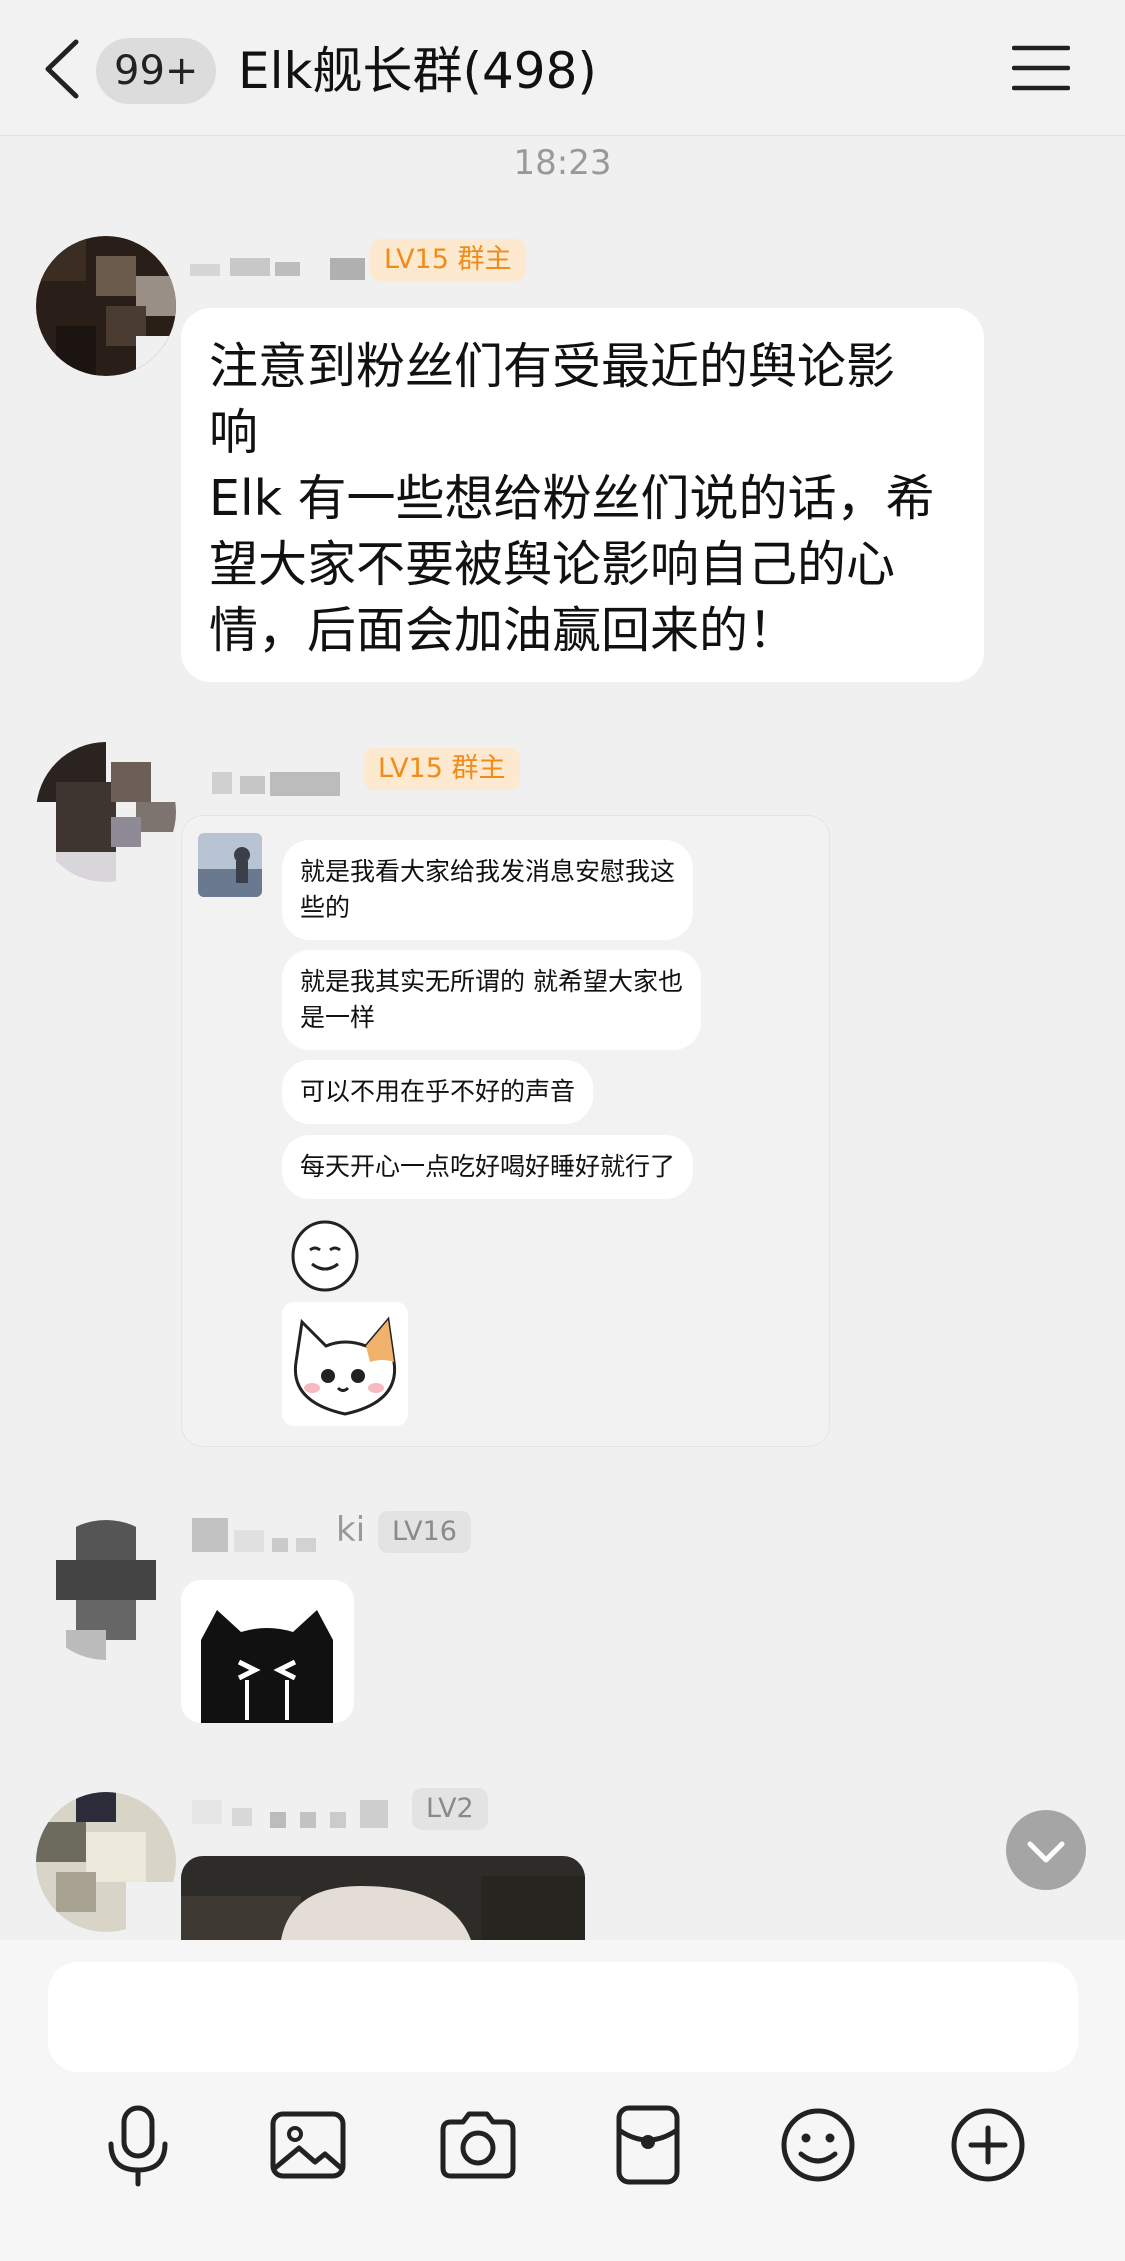  What do you see at coordinates (234, 432) in the screenshot?
I see `message-line: 响` at bounding box center [234, 432].